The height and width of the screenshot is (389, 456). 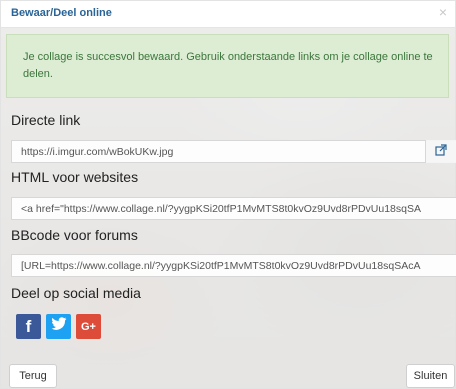 What do you see at coordinates (76, 293) in the screenshot?
I see `social-label: Deel op social media` at bounding box center [76, 293].